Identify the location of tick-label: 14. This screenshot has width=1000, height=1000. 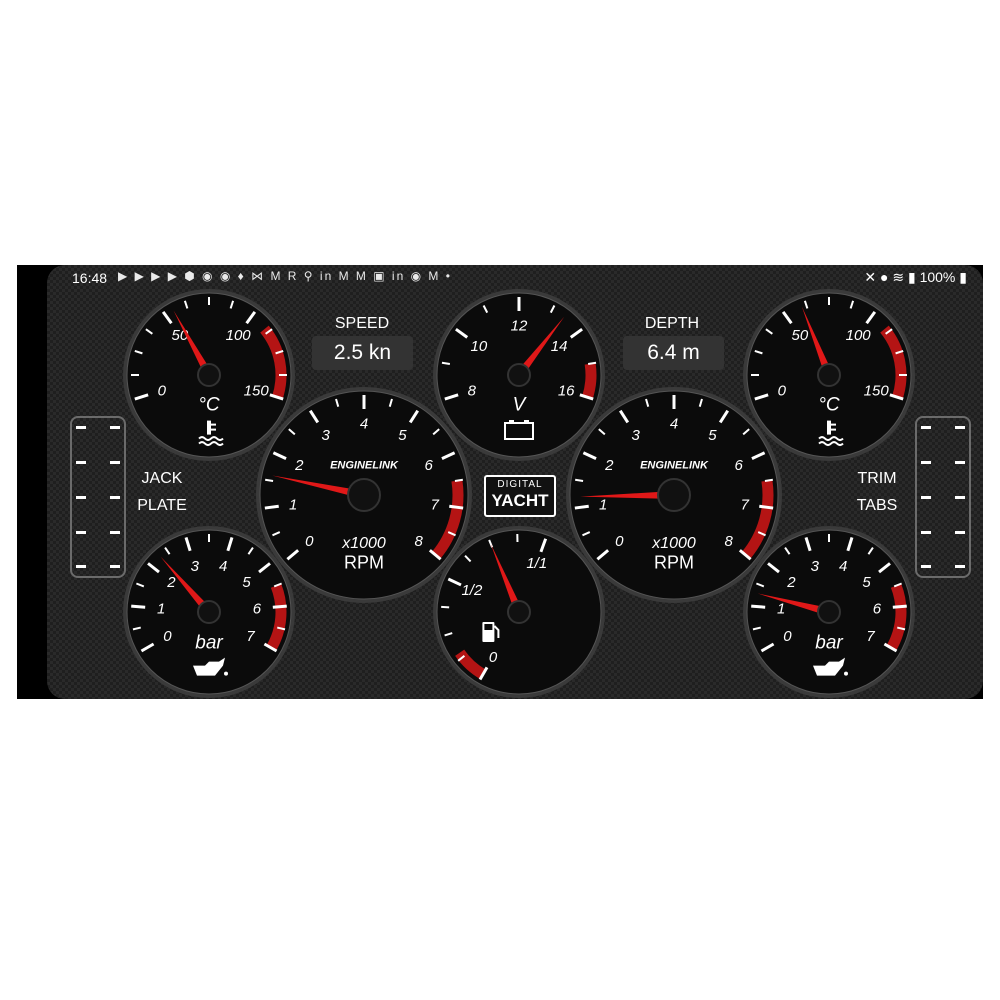
(559, 346).